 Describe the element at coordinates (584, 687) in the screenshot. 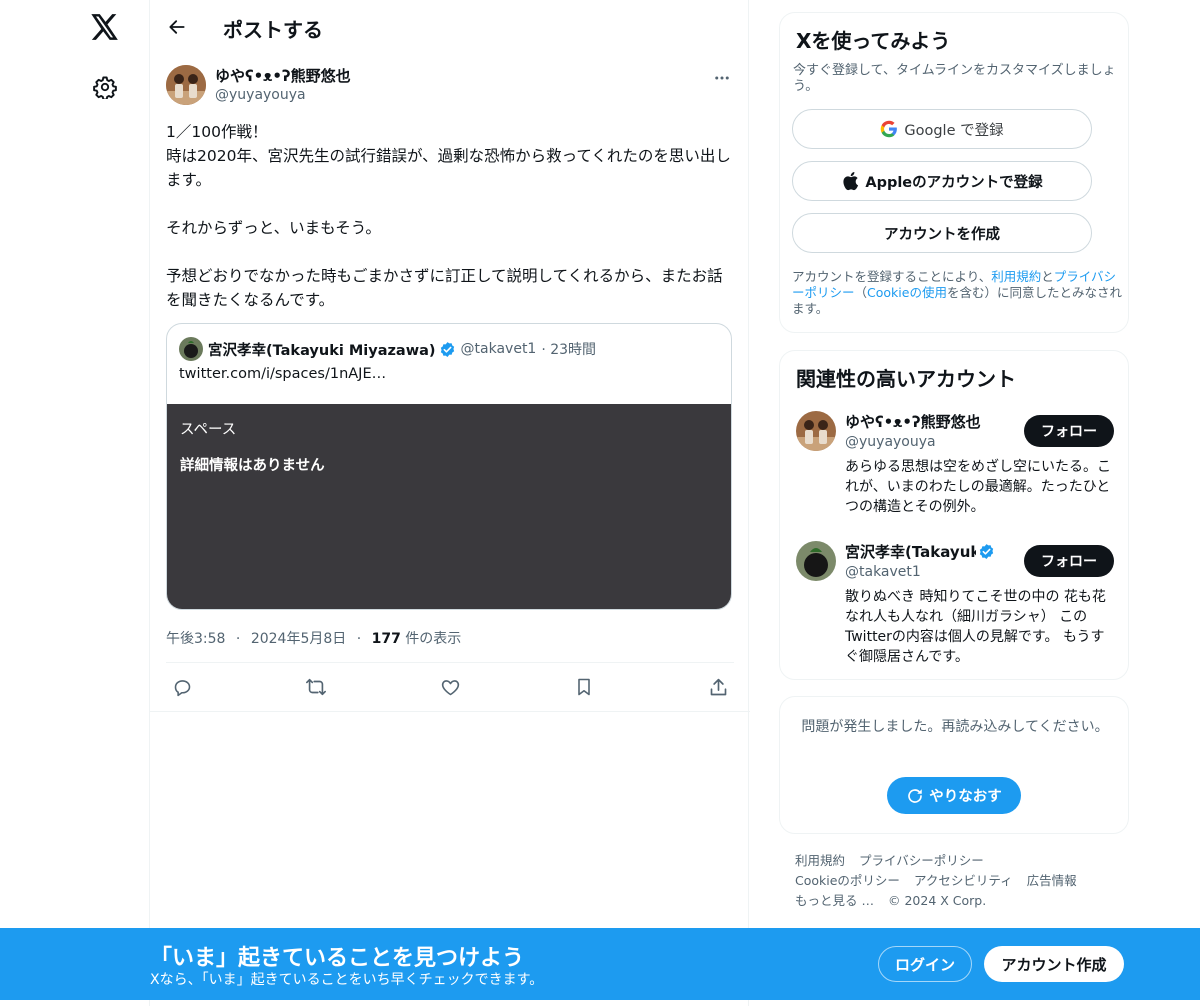

I see `bookmark-icon` at that location.